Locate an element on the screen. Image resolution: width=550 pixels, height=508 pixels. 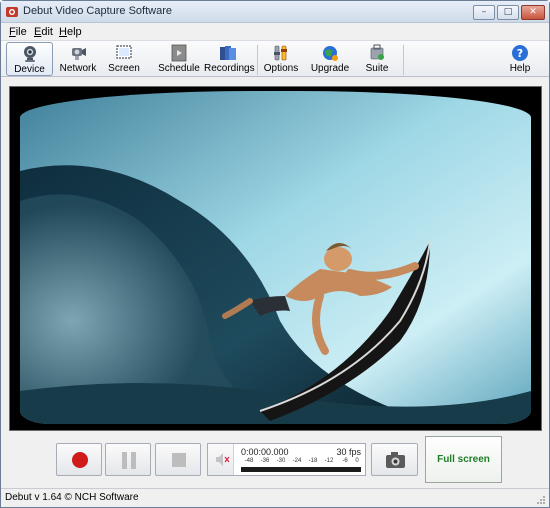
pause-button is located at coordinates (128, 459).